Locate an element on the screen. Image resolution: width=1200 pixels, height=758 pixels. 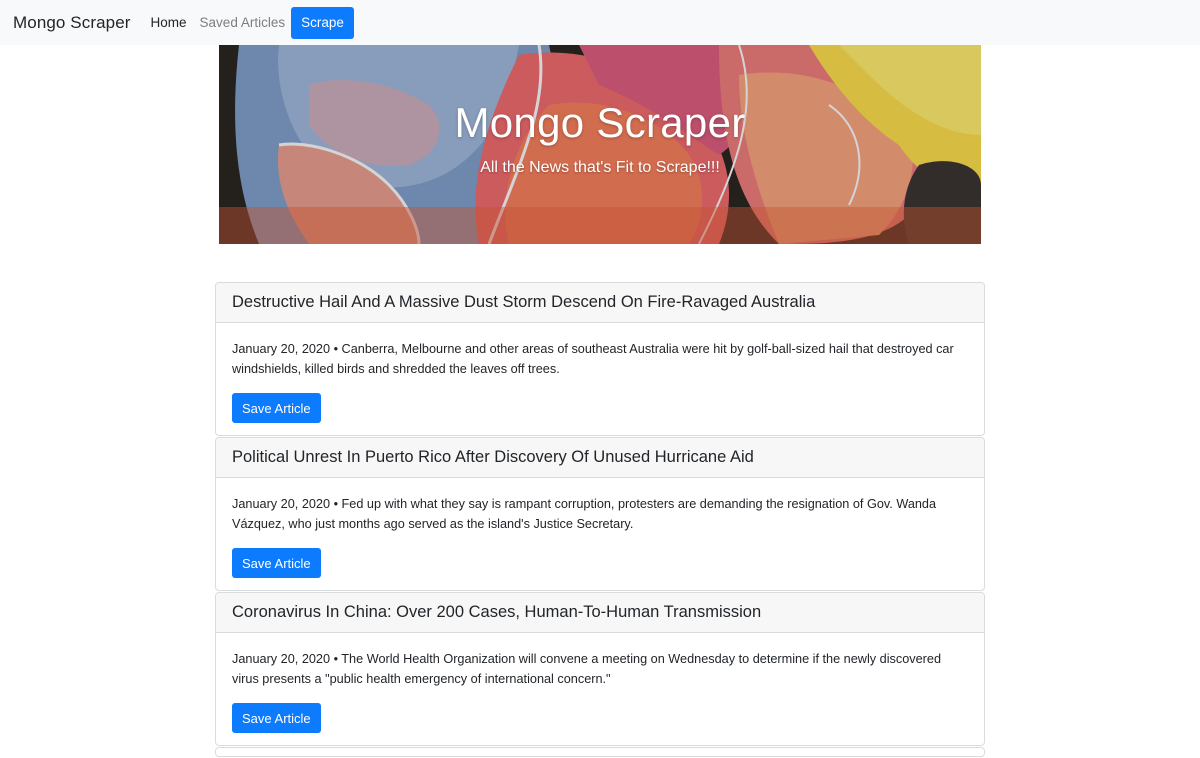
top-navbar: Mongo Scraper Home Saved Articles Scrape is located at coordinates (600, 22).